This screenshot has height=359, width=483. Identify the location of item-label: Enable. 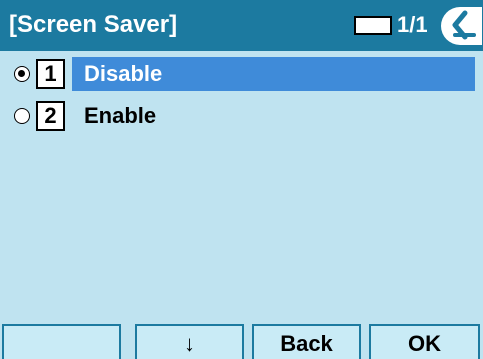
(120, 115).